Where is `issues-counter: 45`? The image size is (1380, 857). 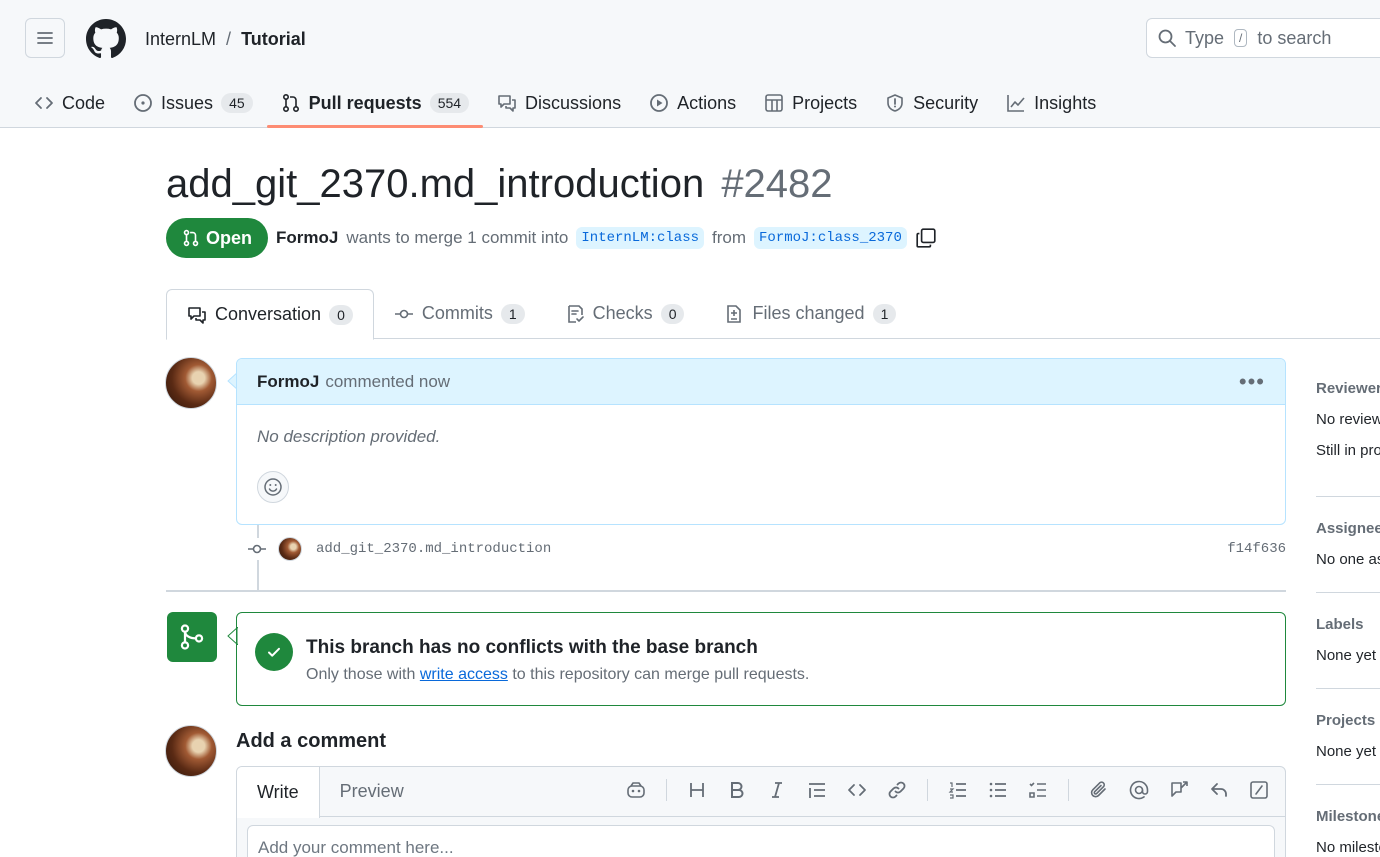 issues-counter: 45 is located at coordinates (237, 103).